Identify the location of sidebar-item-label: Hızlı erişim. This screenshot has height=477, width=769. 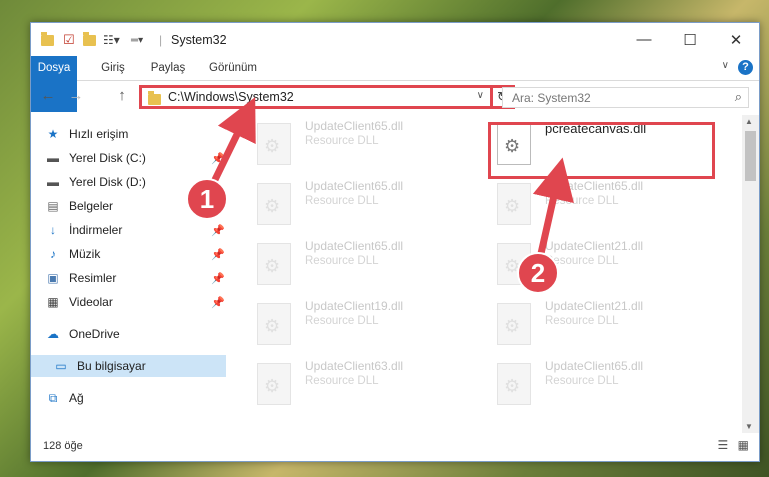
(99, 134).